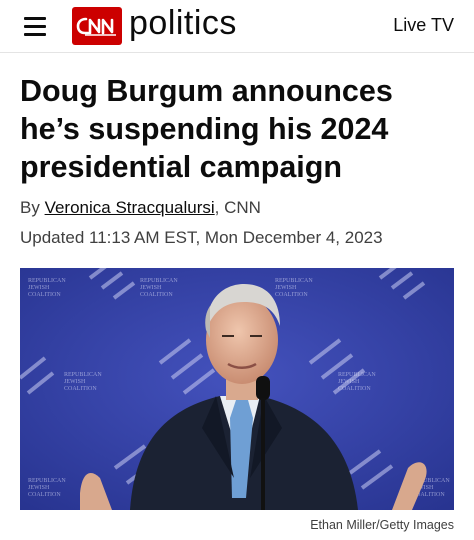  I want to click on byline: By Veronica Stracqualursi, CNN, so click(140, 208).